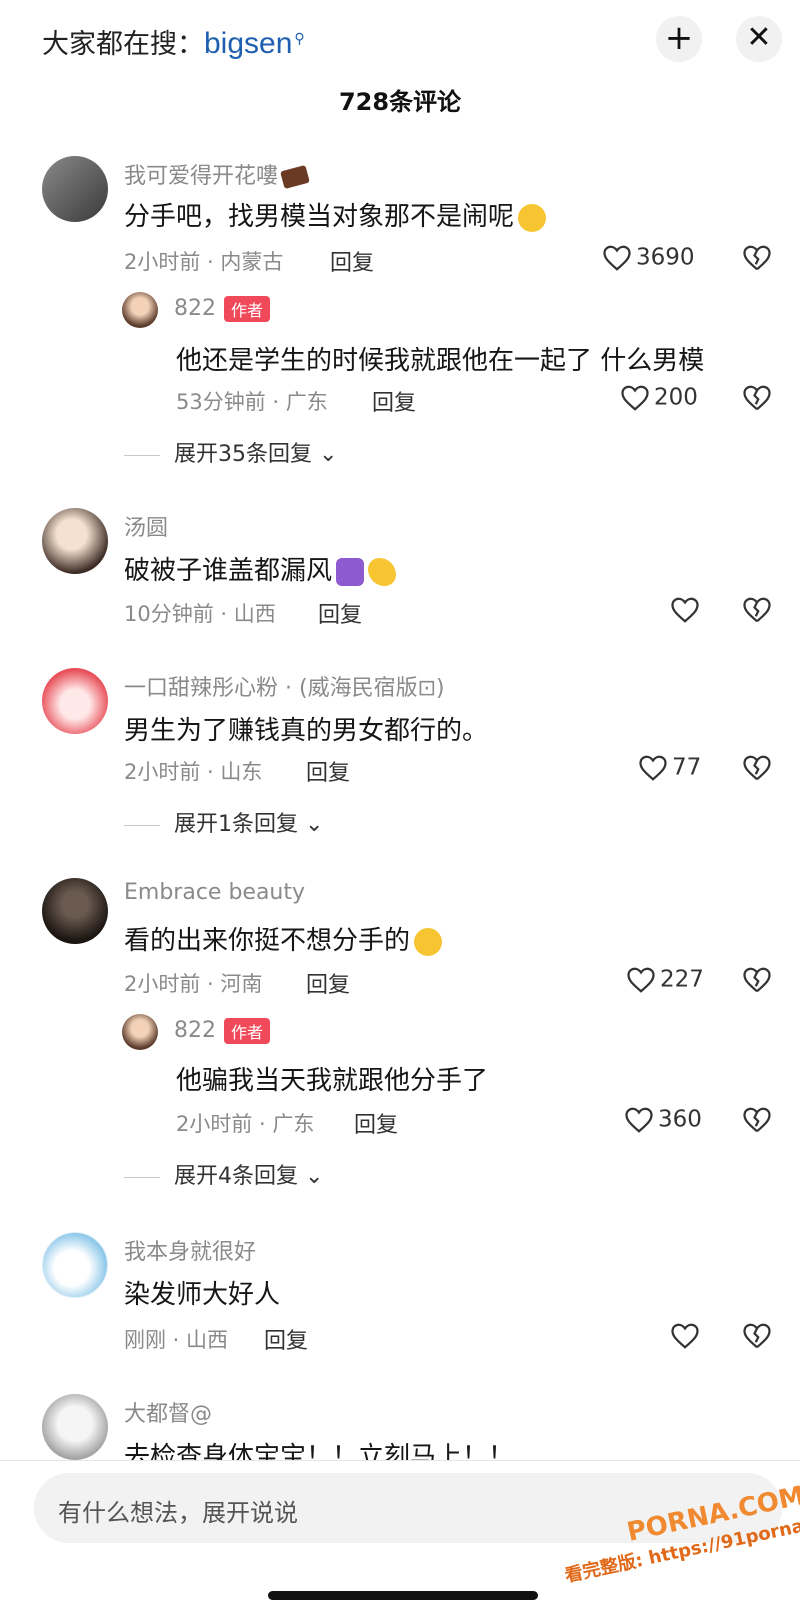 Image resolution: width=800 pixels, height=1624 pixels. I want to click on comment-text: 染发师大好人, so click(202, 1295).